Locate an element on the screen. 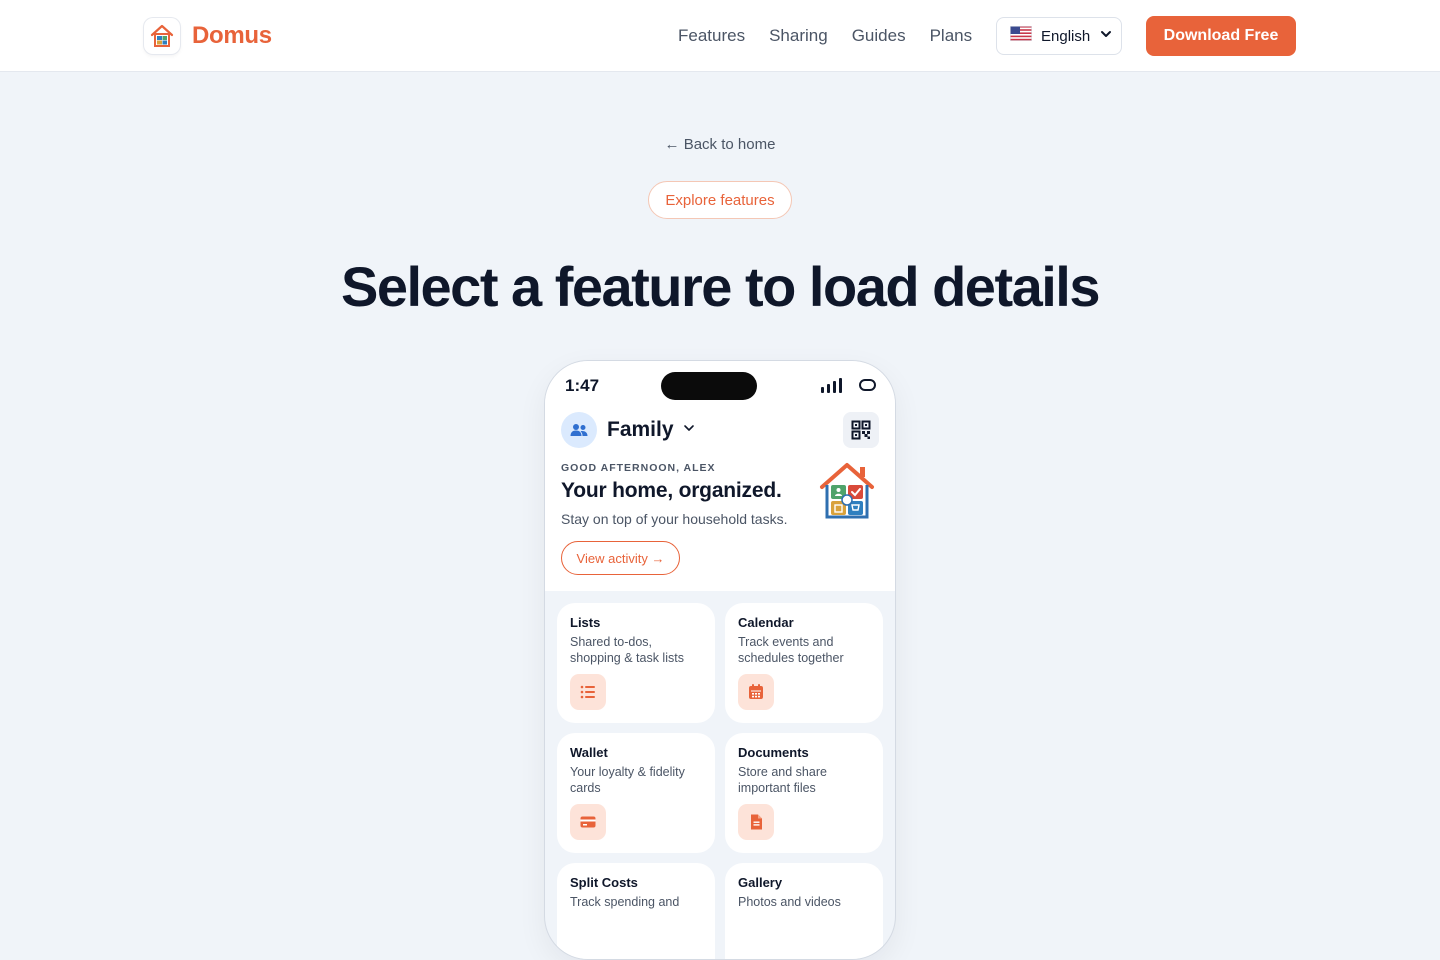 Image resolution: width=1440 pixels, height=960 pixels. card-title: Documents is located at coordinates (773, 752).